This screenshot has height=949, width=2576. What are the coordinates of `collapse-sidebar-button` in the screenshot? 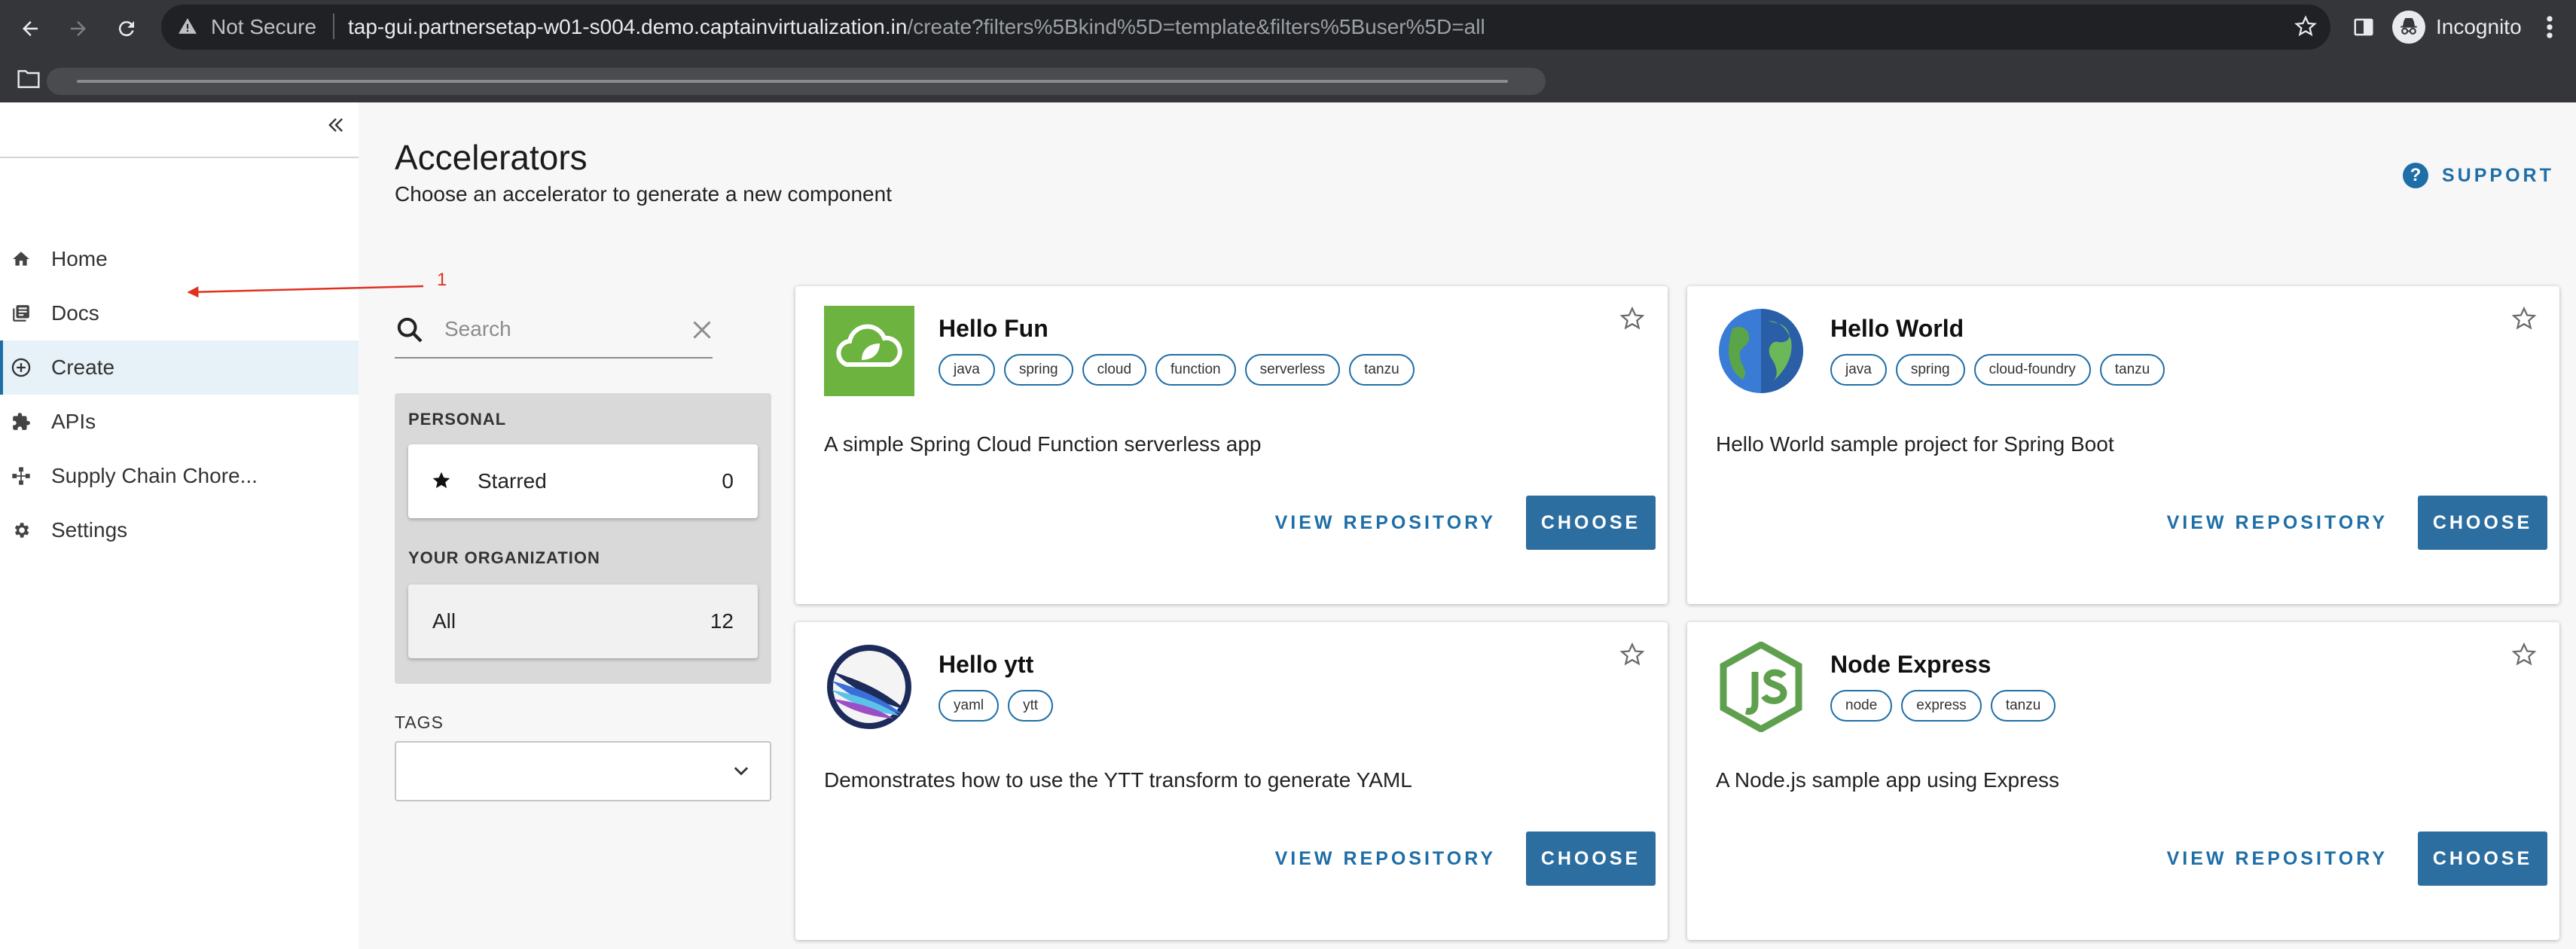 It's located at (336, 125).